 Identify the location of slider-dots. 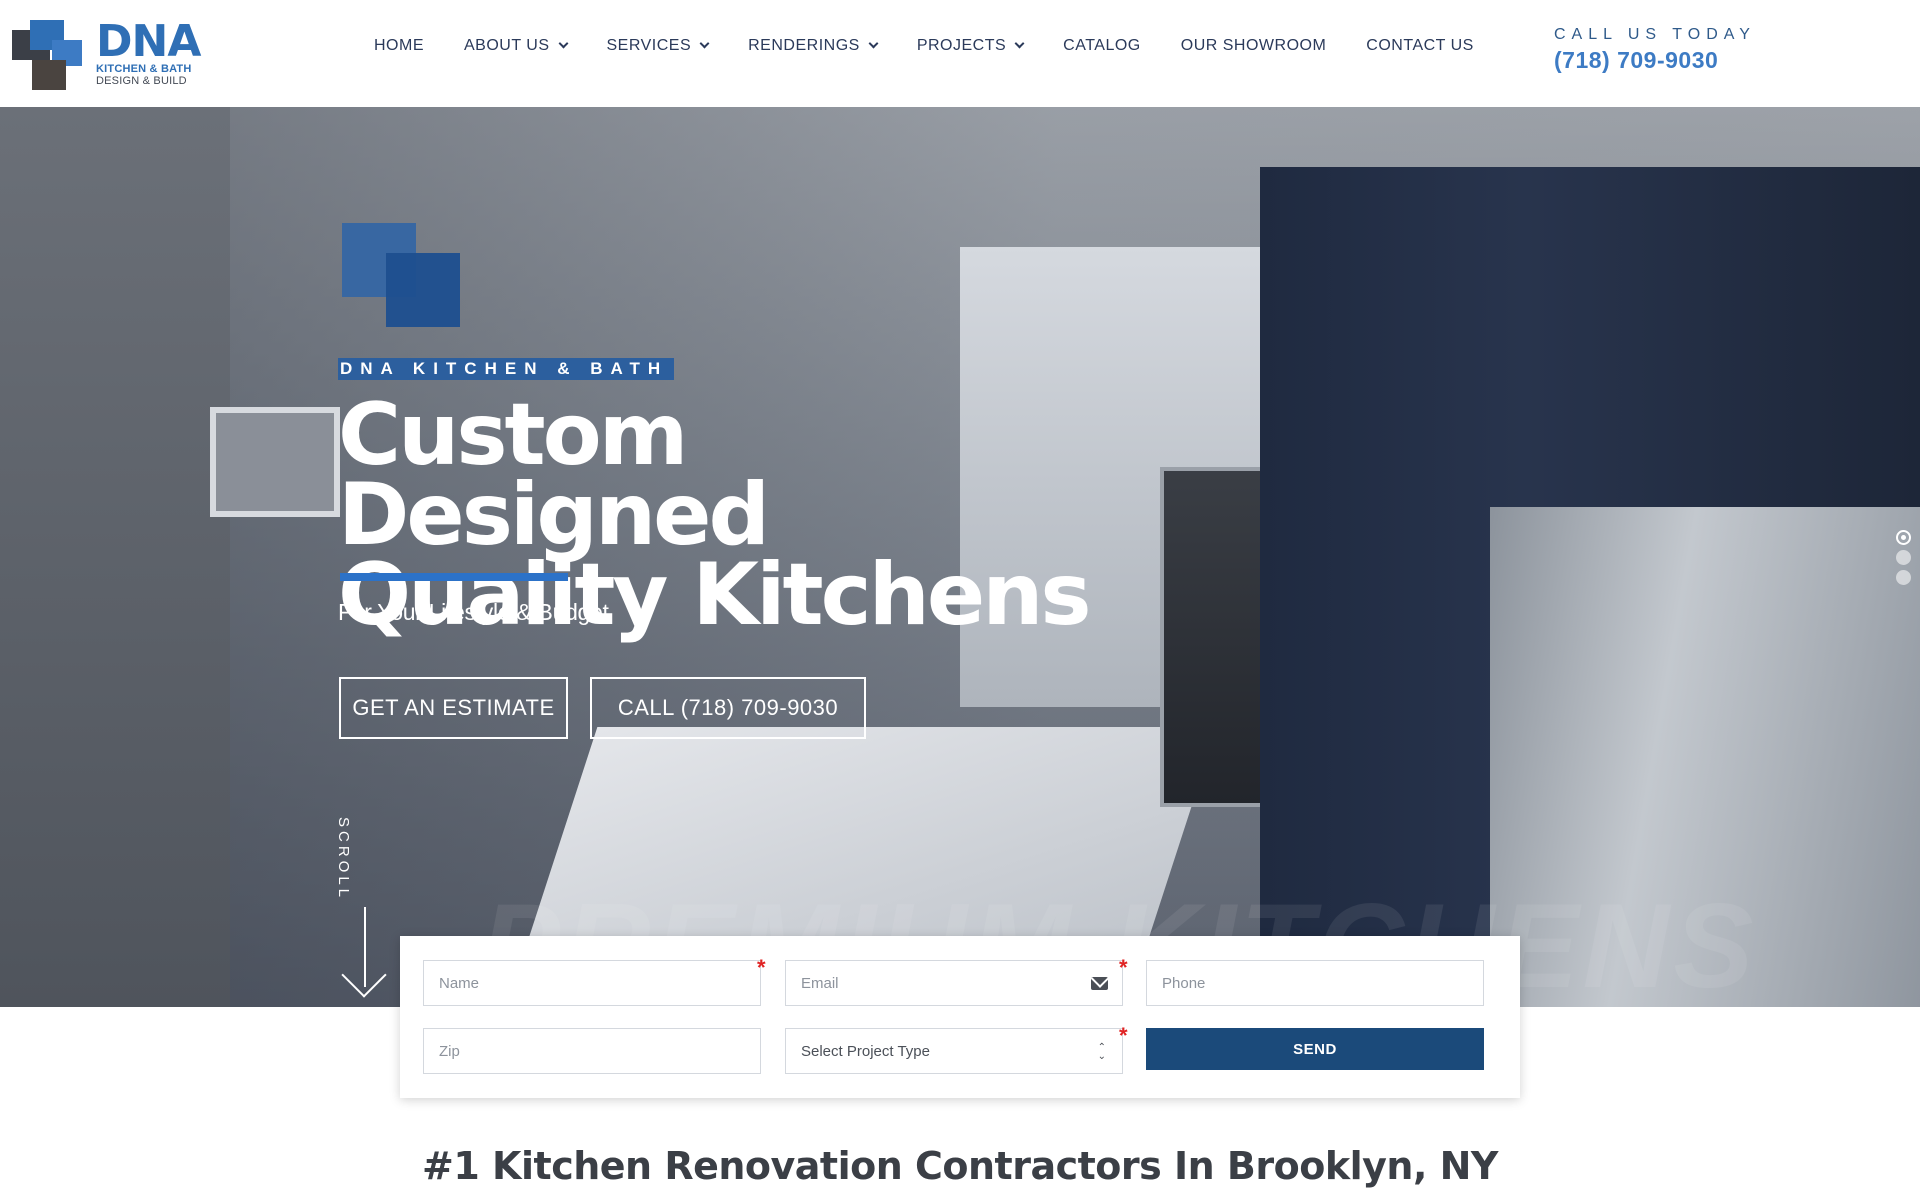
(1903, 560).